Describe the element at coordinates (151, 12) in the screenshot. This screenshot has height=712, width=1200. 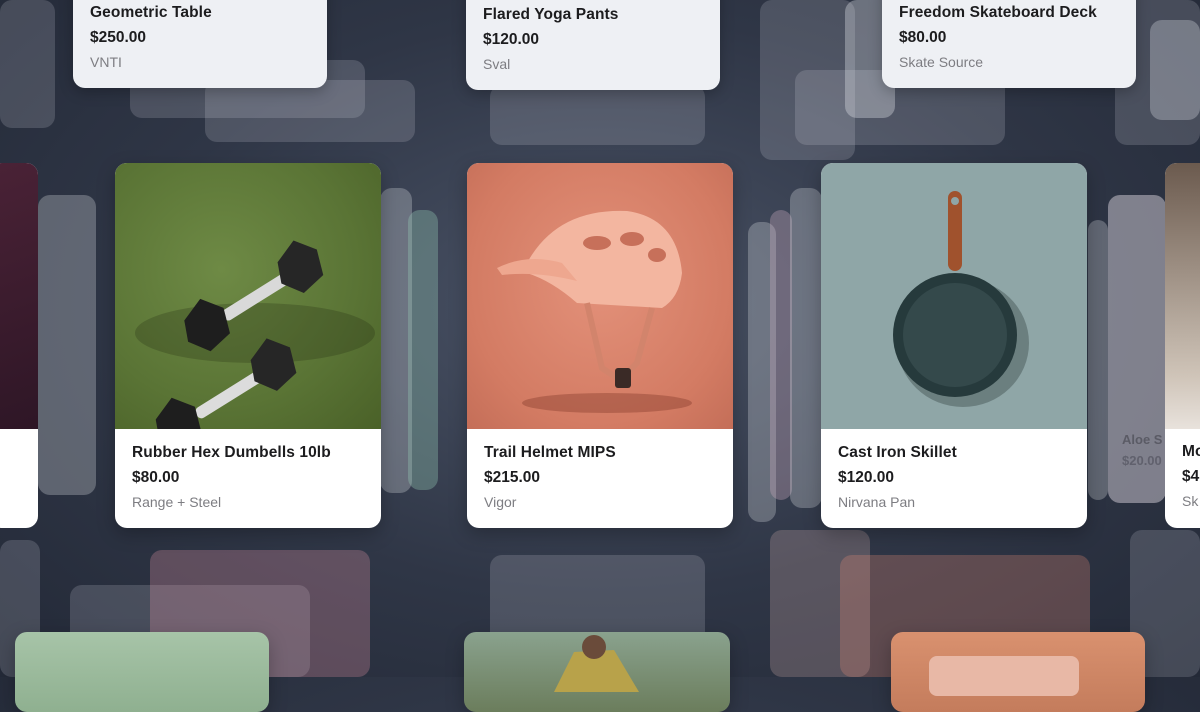
I see `product-name: Geometric Table` at that location.